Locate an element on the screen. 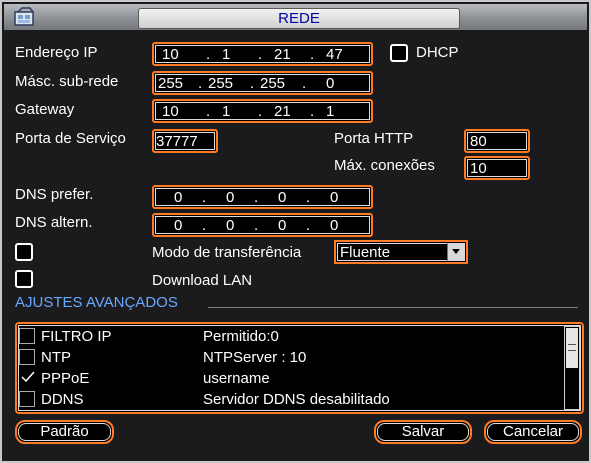 The image size is (591, 463). list-item: NTP NTPServer : 10 is located at coordinates (291, 358).